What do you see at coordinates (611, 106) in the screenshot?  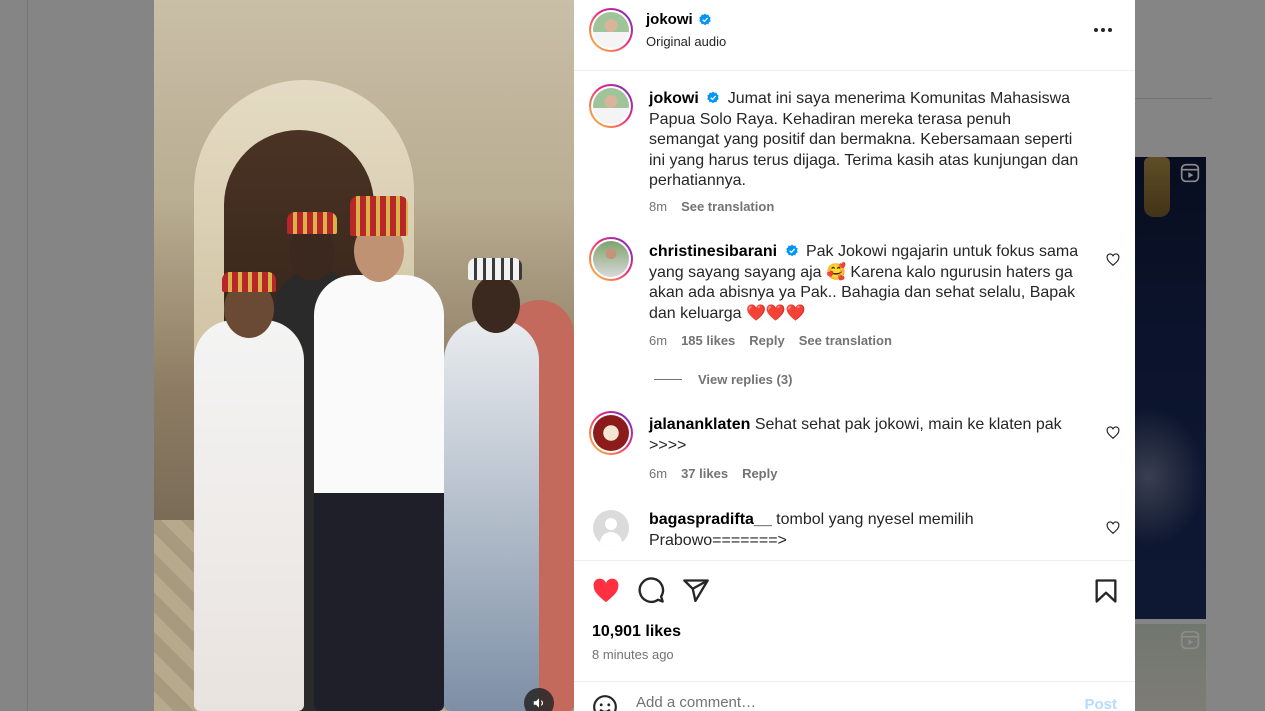 I see `caption-avatar` at bounding box center [611, 106].